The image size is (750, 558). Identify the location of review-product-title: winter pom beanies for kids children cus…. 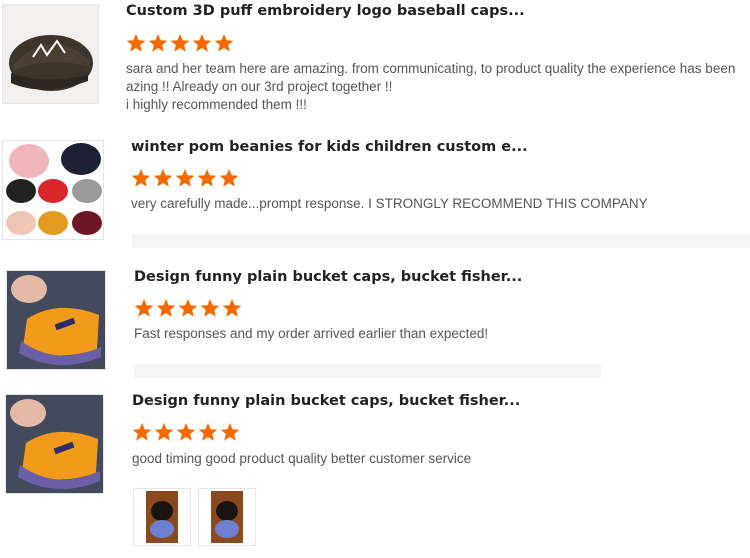
(329, 147).